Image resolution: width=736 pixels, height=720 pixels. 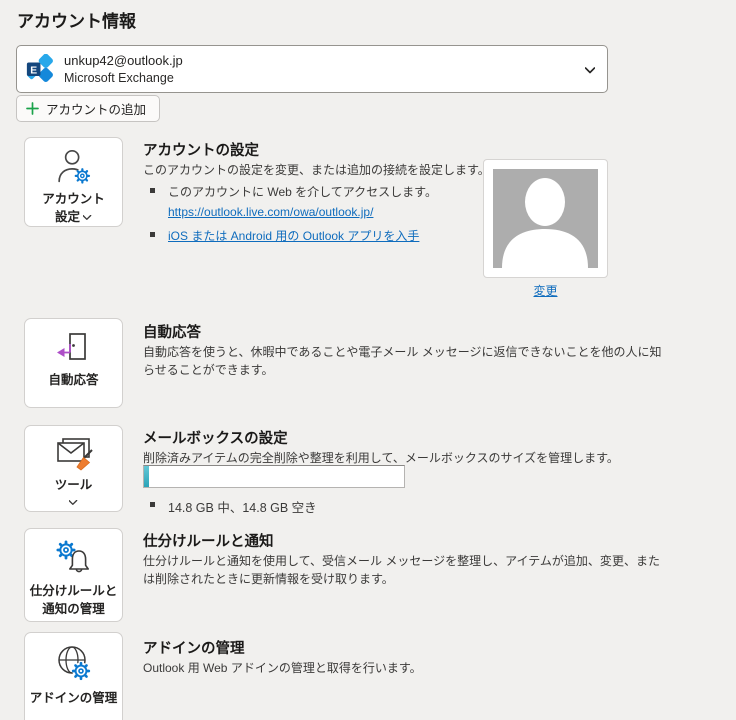 I want to click on rules-alerts-tile-button: 仕分けルールと 通知の管理, so click(x=73, y=575).